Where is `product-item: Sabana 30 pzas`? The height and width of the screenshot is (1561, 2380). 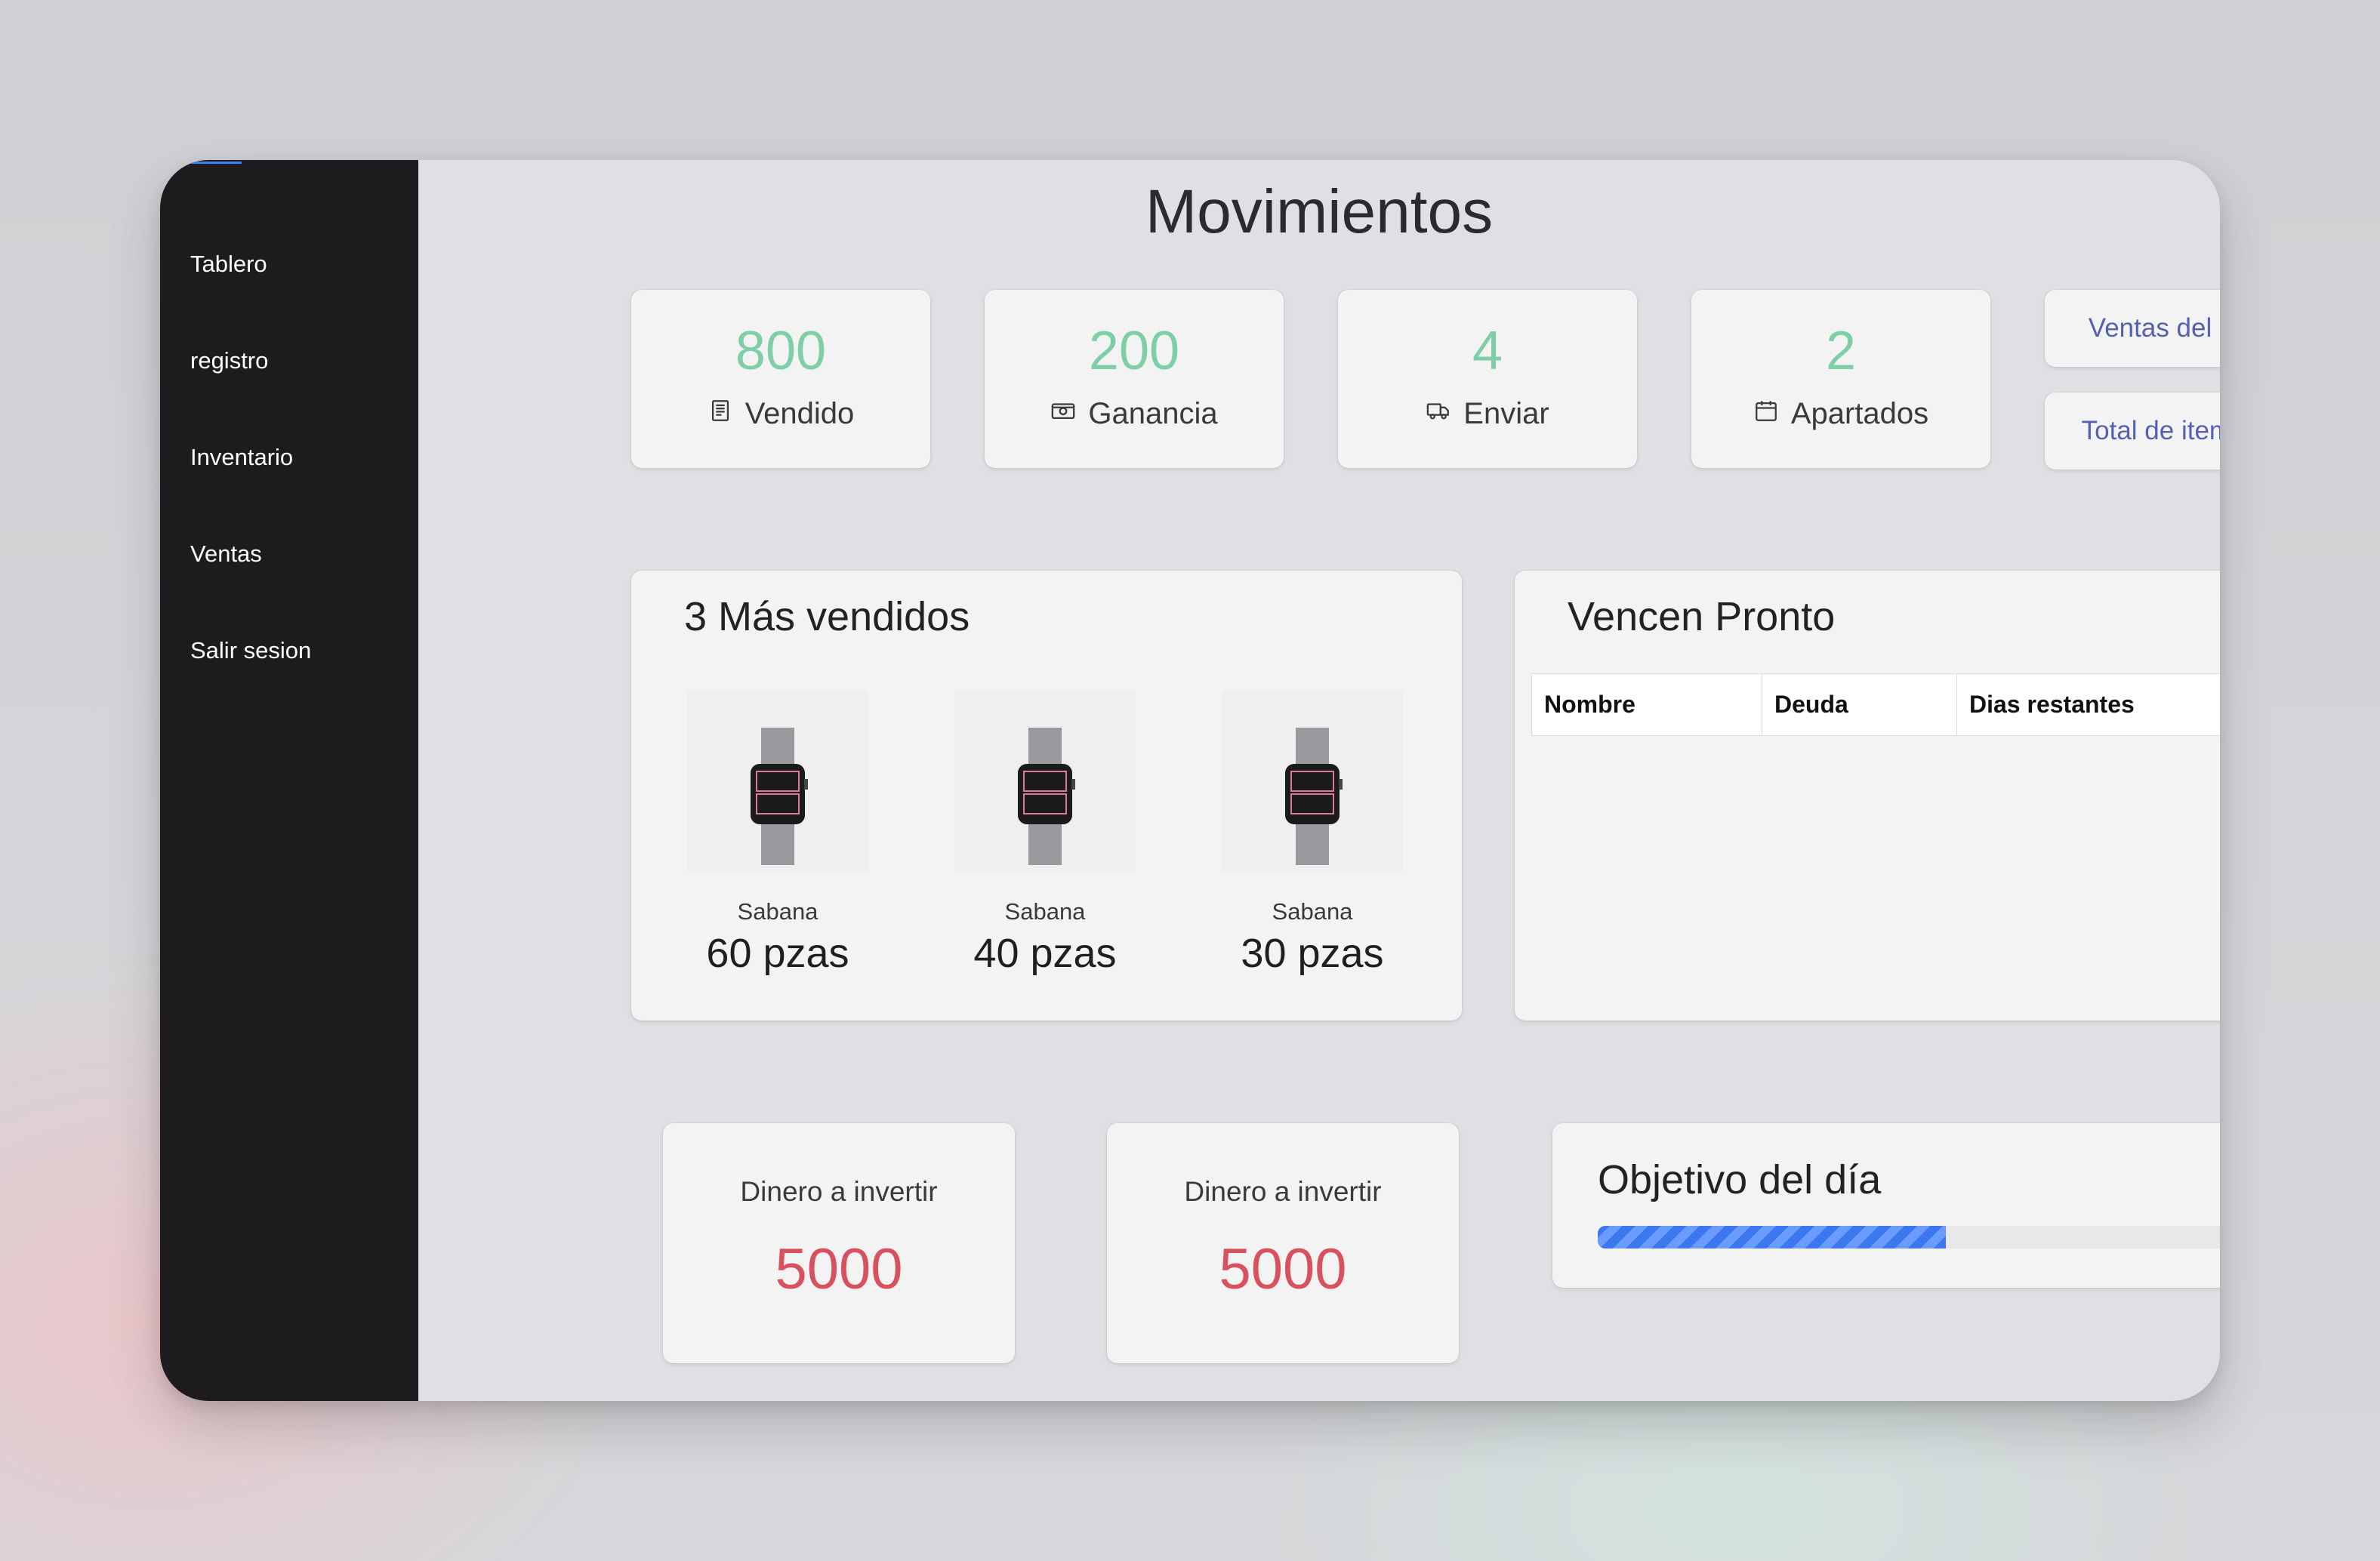 product-item: Sabana 30 pzas is located at coordinates (1312, 834).